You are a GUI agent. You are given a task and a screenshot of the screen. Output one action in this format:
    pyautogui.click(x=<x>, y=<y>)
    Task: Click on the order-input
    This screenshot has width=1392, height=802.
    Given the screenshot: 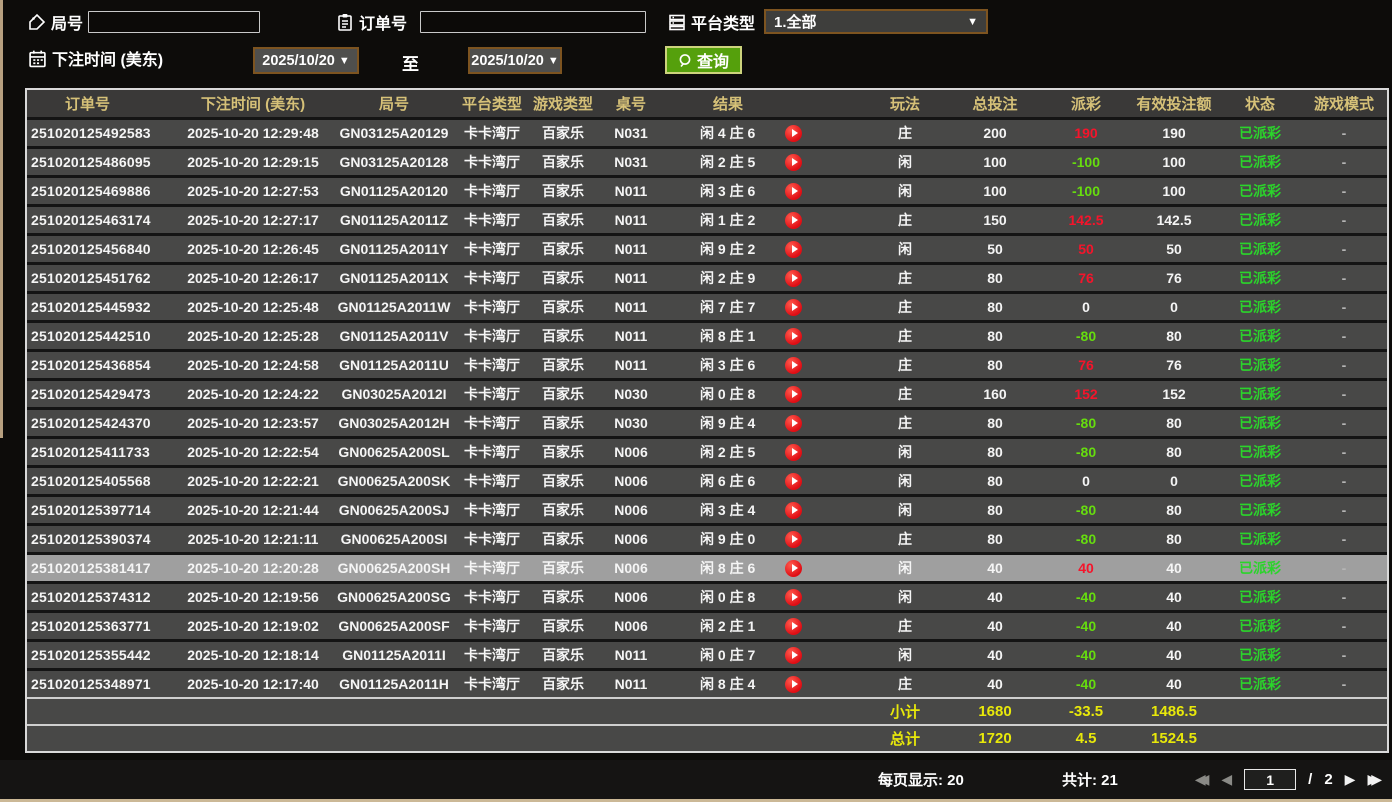 What is the action you would take?
    pyautogui.click(x=533, y=22)
    